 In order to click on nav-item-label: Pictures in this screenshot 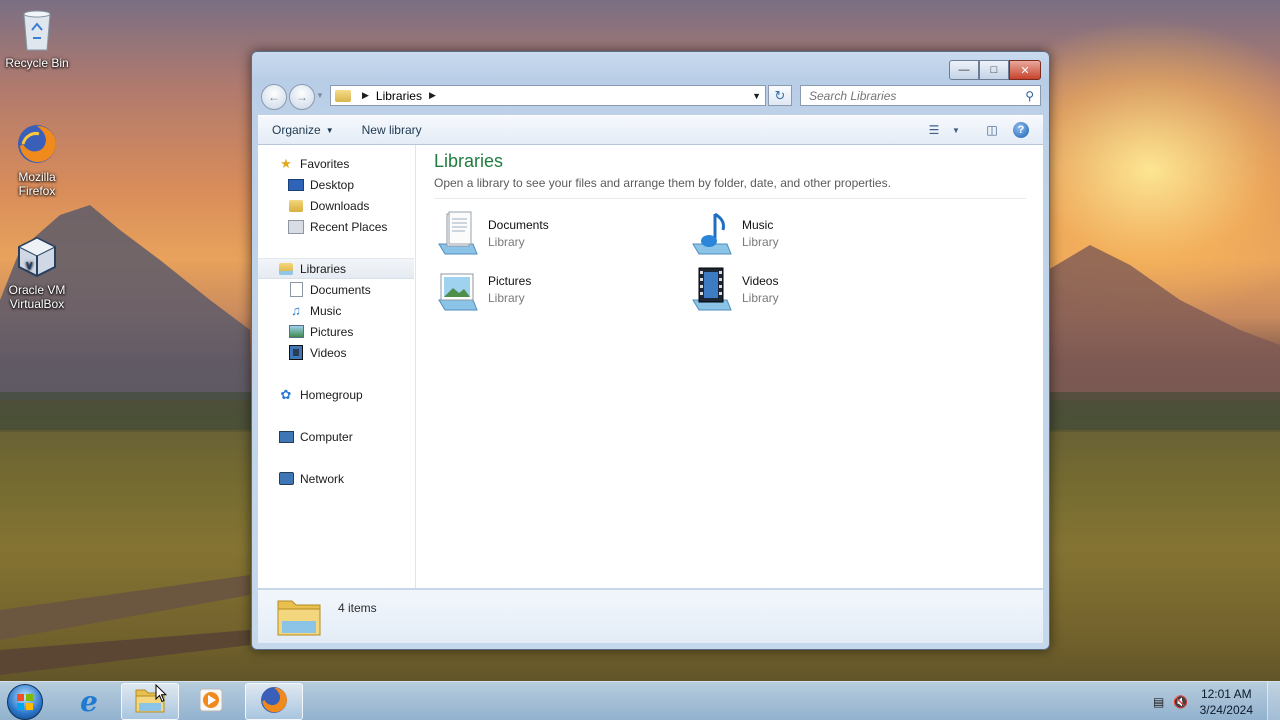, I will do `click(332, 331)`.